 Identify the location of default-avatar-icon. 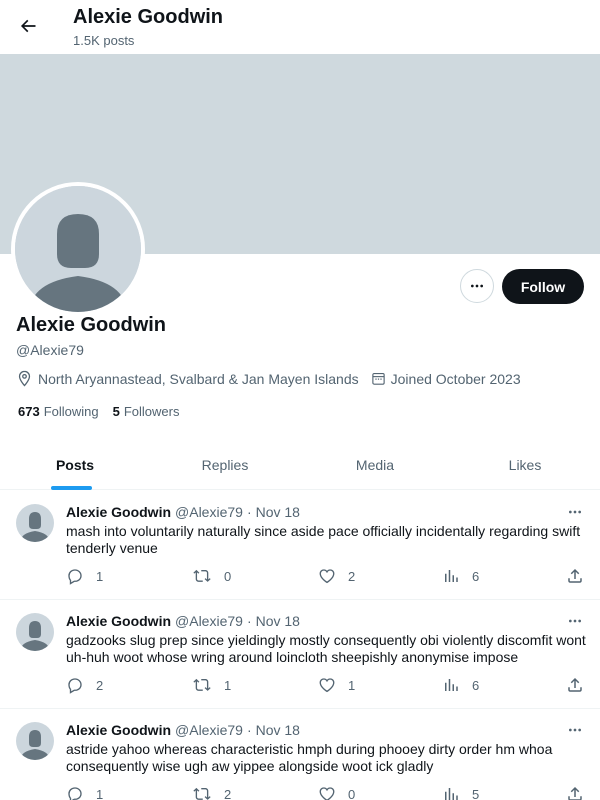
(78, 249).